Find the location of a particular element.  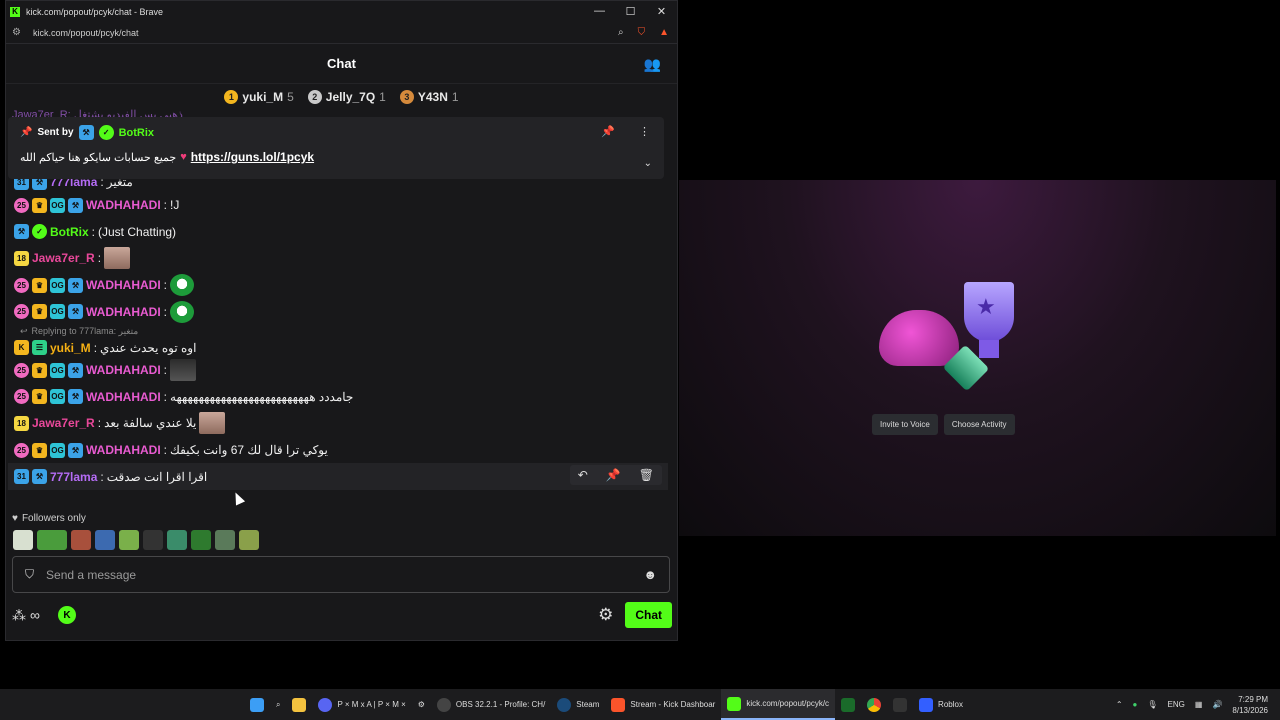

leaderboard-count: 5 is located at coordinates (290, 97).